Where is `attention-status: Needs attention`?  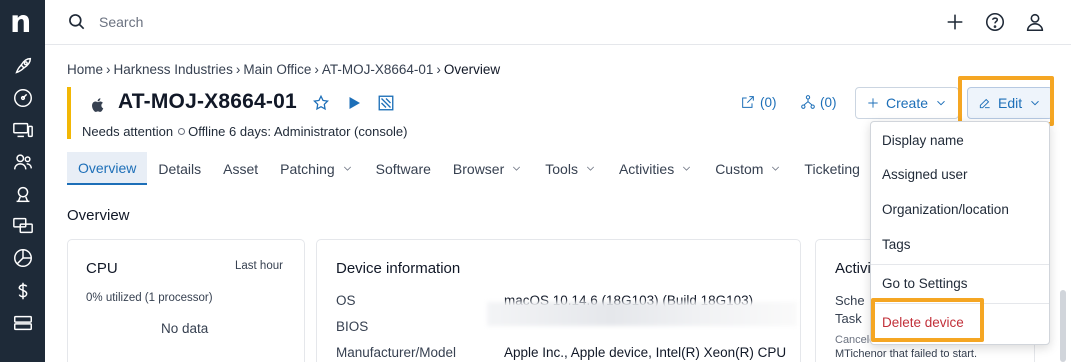 attention-status: Needs attention is located at coordinates (128, 131).